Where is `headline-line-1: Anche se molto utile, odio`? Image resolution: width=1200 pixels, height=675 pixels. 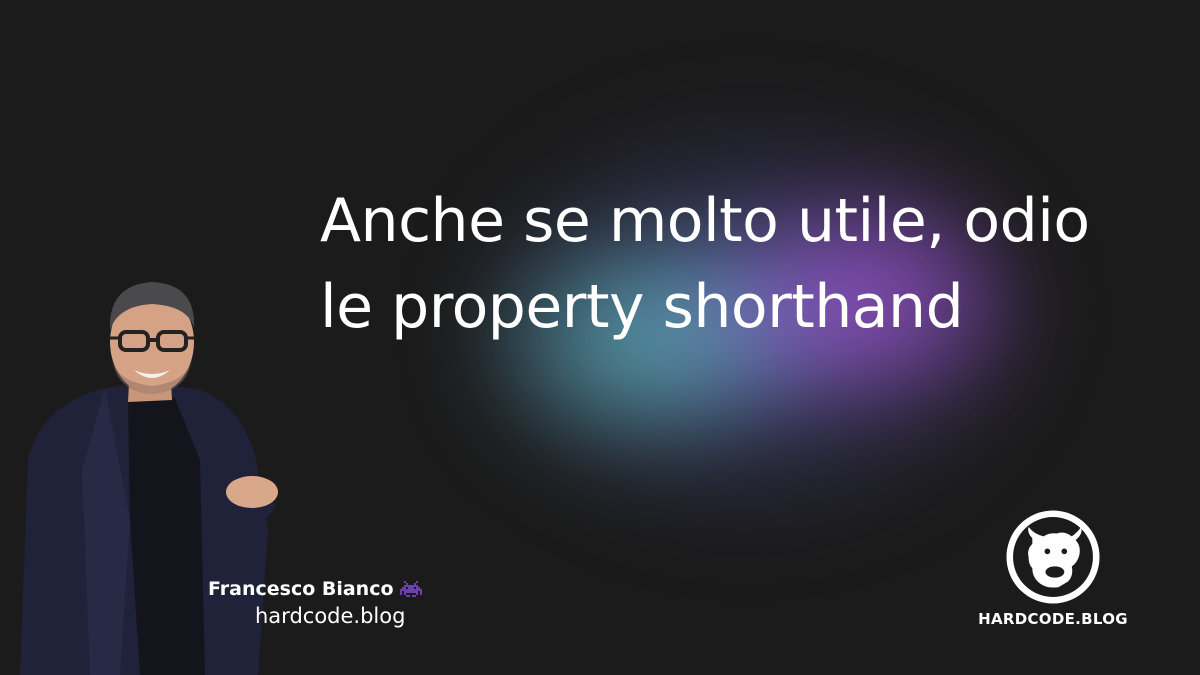 headline-line-1: Anche se molto utile, odio is located at coordinates (705, 221).